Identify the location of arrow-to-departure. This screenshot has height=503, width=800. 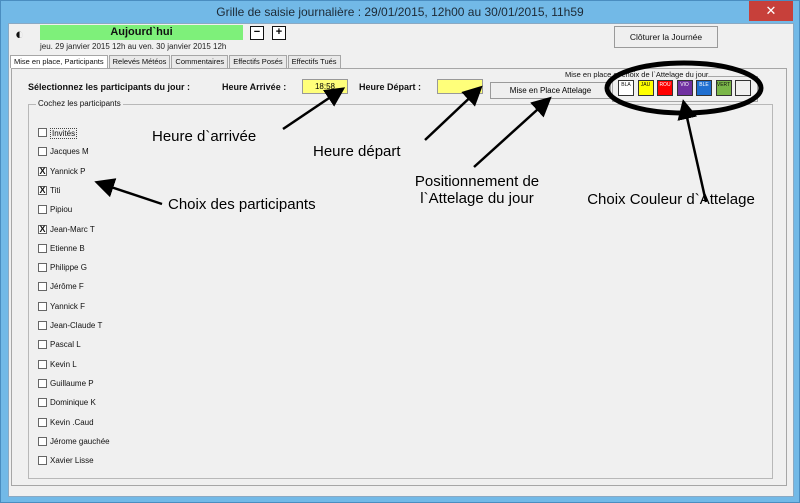
(453, 113).